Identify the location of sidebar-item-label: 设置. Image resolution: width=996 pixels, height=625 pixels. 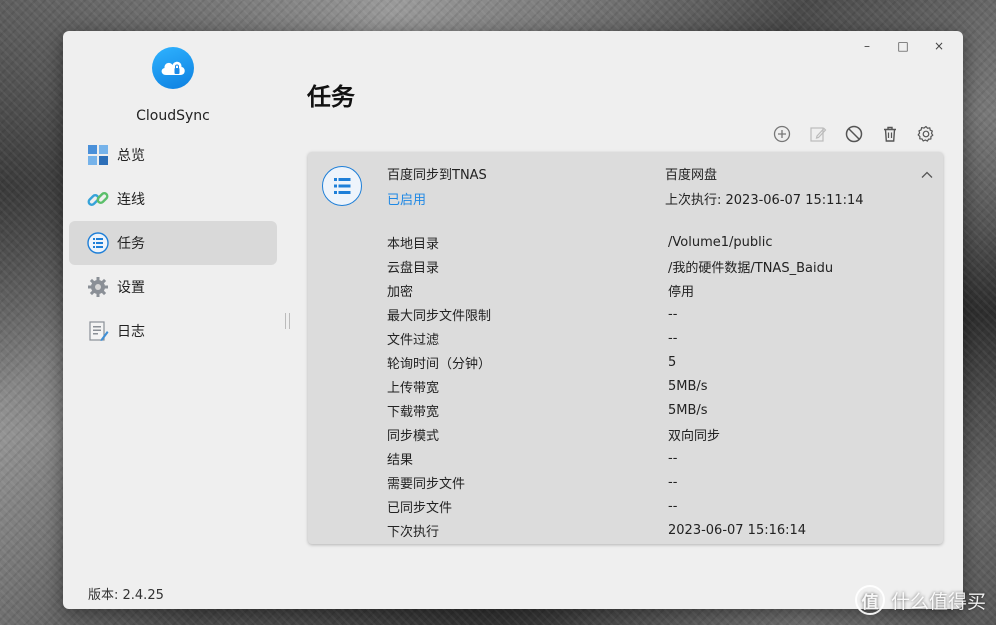
(131, 288).